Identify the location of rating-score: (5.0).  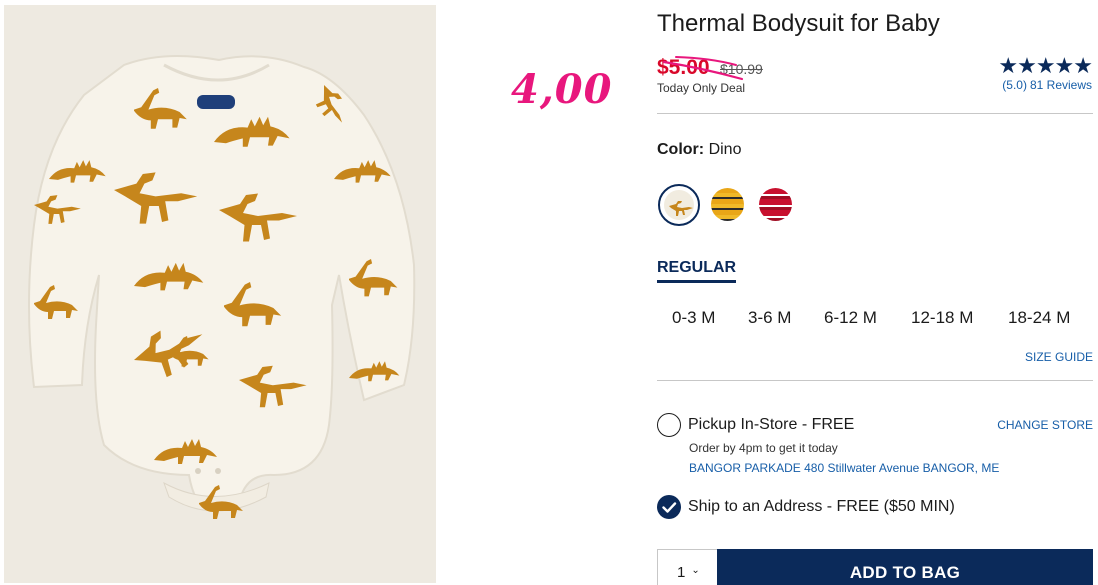
(1014, 85).